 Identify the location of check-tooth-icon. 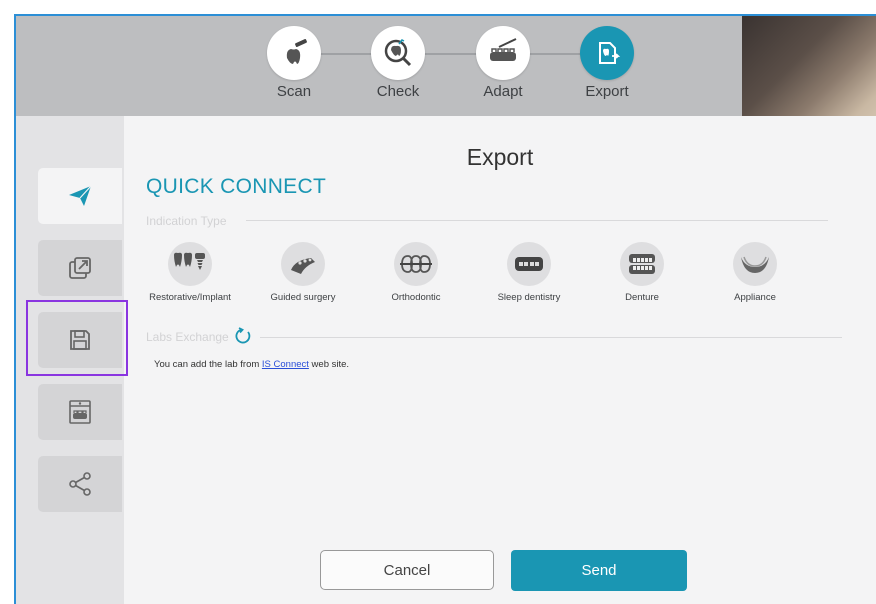
(398, 53).